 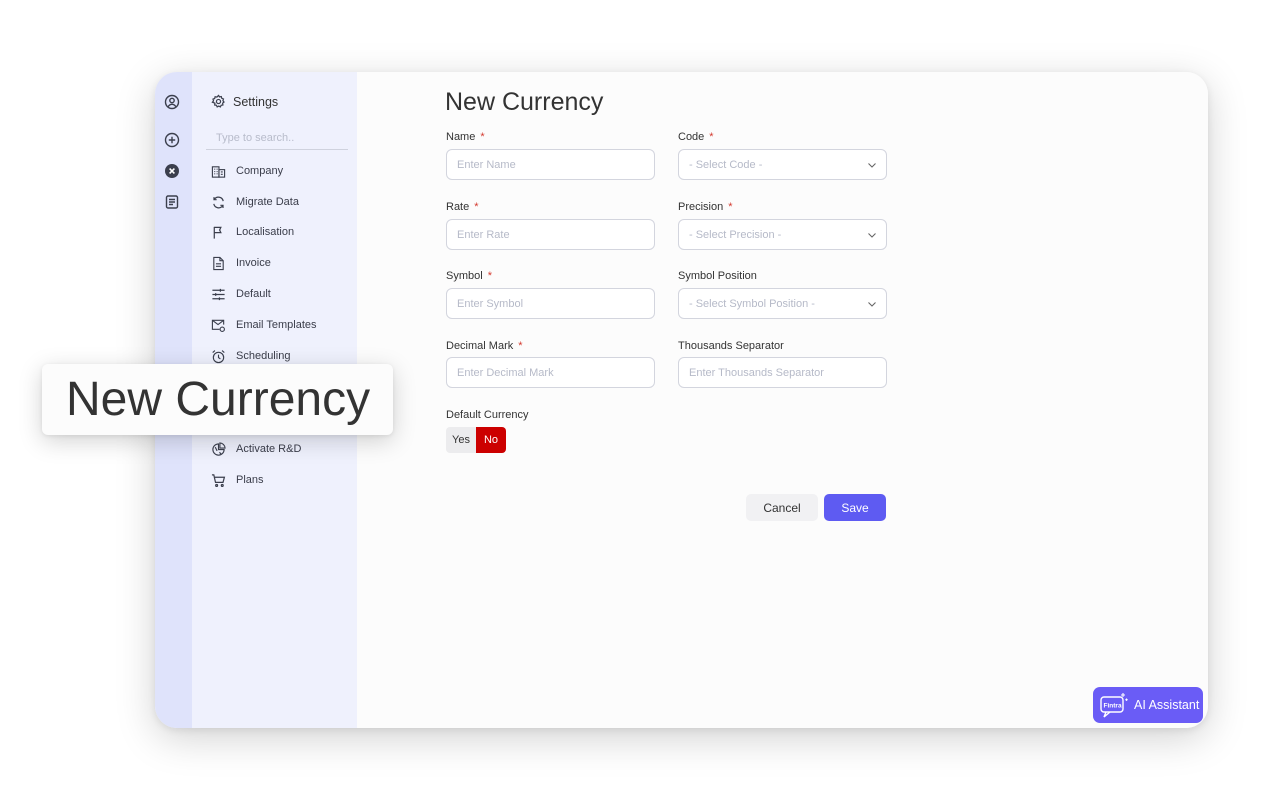 What do you see at coordinates (172, 202) in the screenshot?
I see `notes-icon` at bounding box center [172, 202].